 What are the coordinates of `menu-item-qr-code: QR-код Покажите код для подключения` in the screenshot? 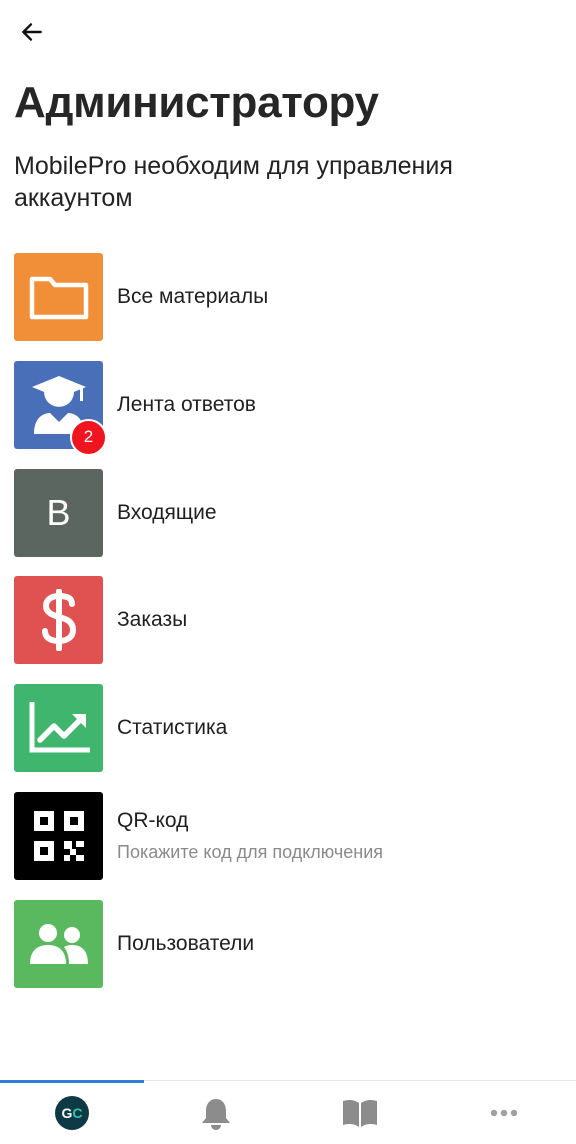 It's located at (288, 835).